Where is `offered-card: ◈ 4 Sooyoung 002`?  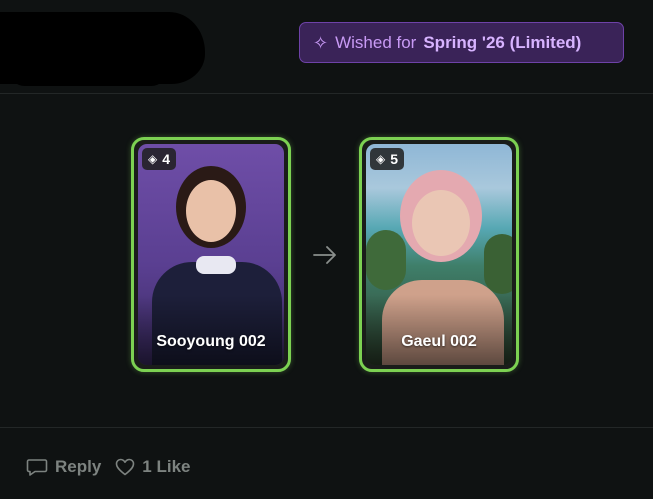
offered-card: ◈ 4 Sooyoung 002 is located at coordinates (211, 254).